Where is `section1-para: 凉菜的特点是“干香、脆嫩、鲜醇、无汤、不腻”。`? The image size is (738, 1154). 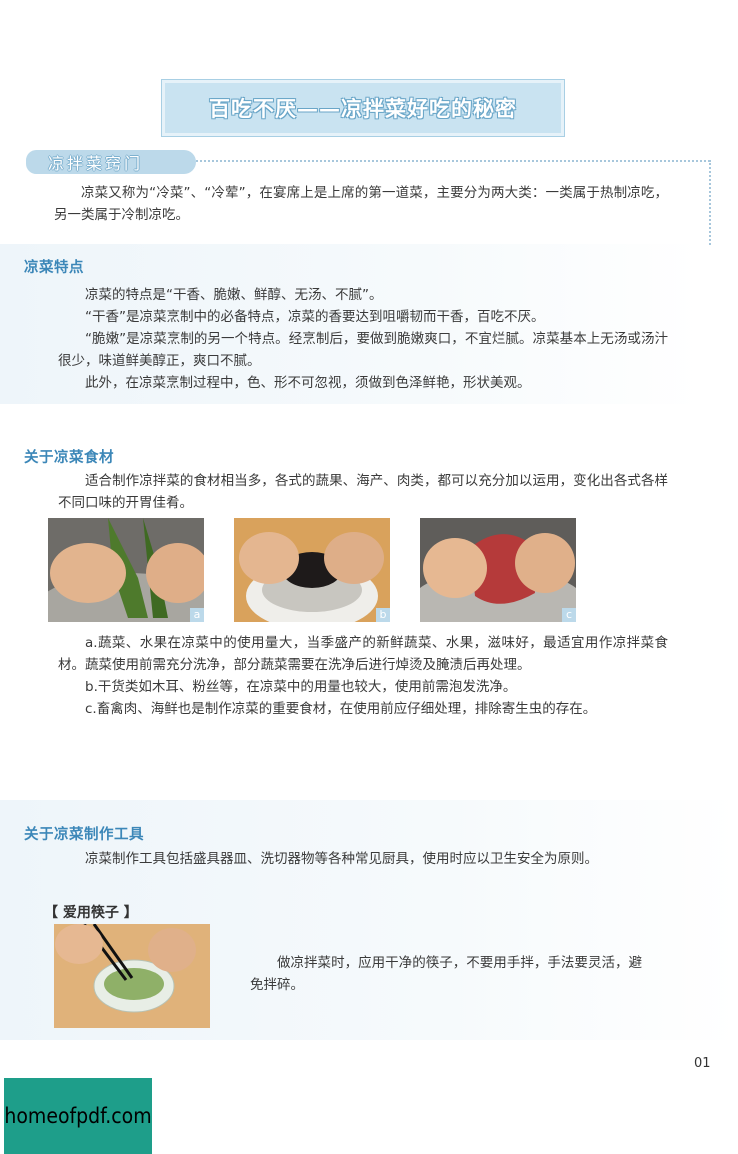 section1-para: 凉菜的特点是“干香、脆嫩、鲜醇、无汤、不腻”。 is located at coordinates (234, 295).